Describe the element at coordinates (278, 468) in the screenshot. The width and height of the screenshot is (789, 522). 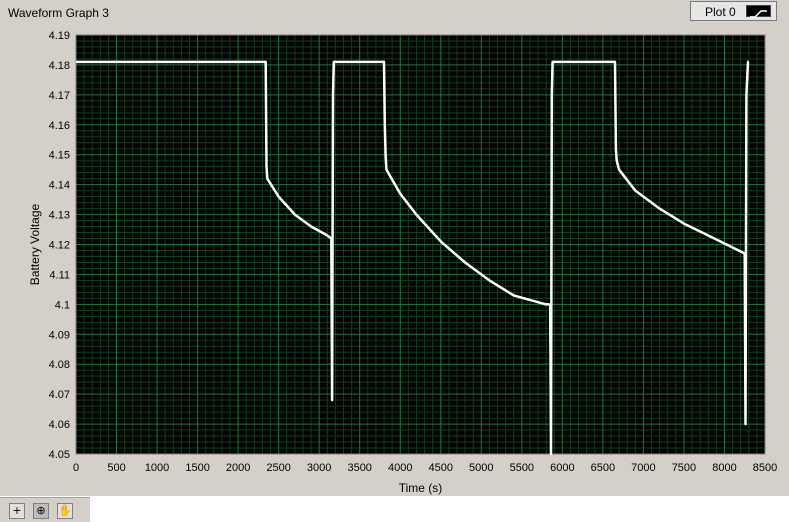
I see `x-tick-label: 2500` at that location.